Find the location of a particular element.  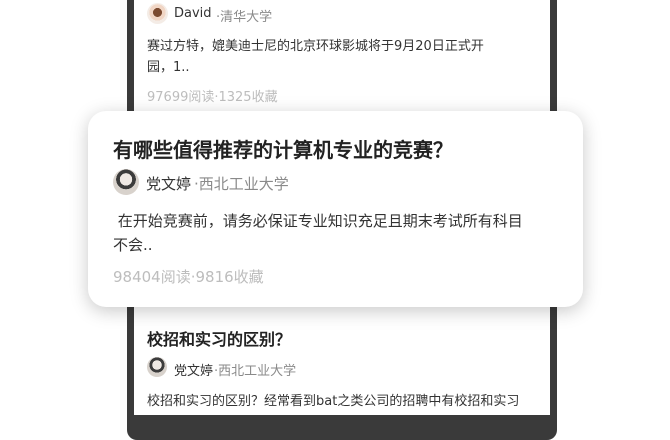

author-school: ·清华大学 is located at coordinates (244, 17).